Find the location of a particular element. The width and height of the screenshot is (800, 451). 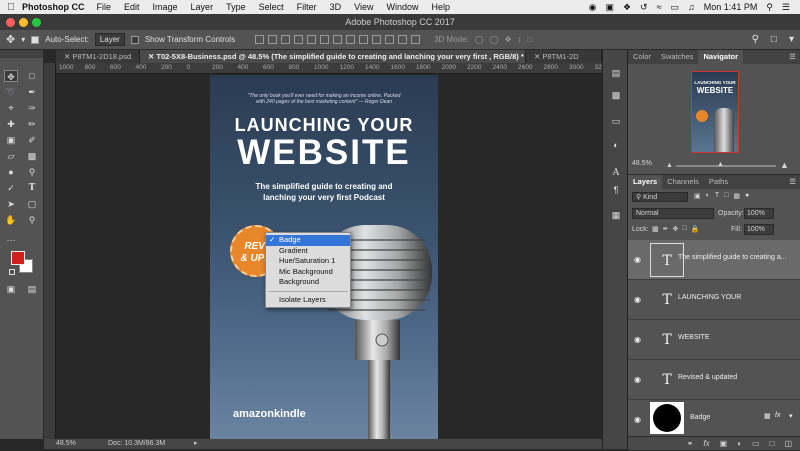

layer-name: WEBSITE is located at coordinates (694, 337).